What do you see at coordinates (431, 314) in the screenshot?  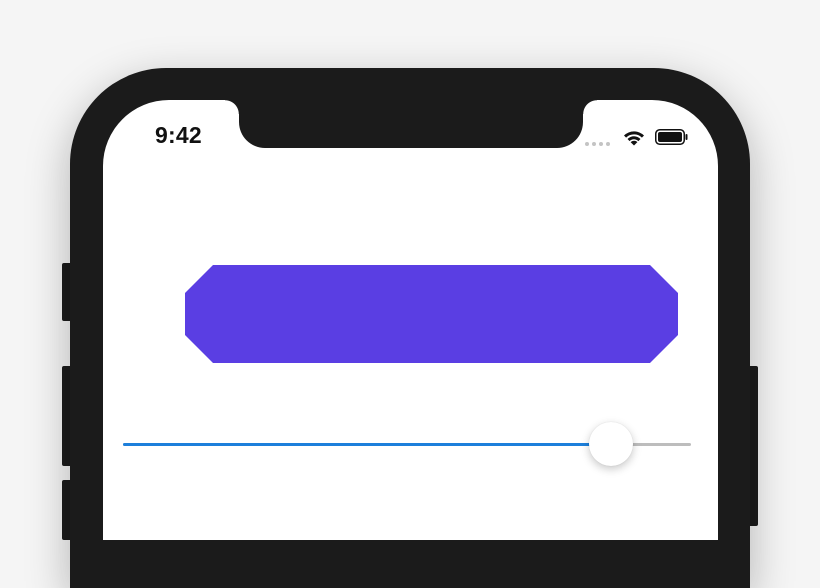 I see `octagon-banner` at bounding box center [431, 314].